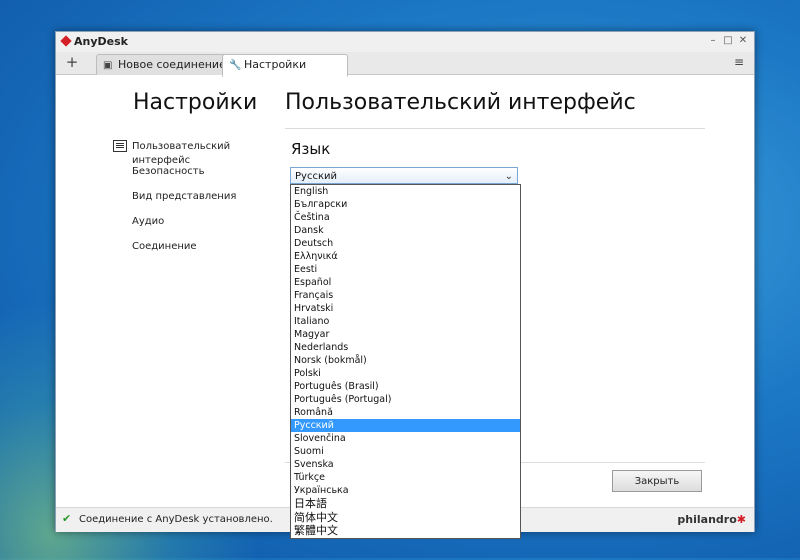 The height and width of the screenshot is (560, 800). Describe the element at coordinates (164, 246) in the screenshot. I see `nav-item-label: Соединение` at that location.